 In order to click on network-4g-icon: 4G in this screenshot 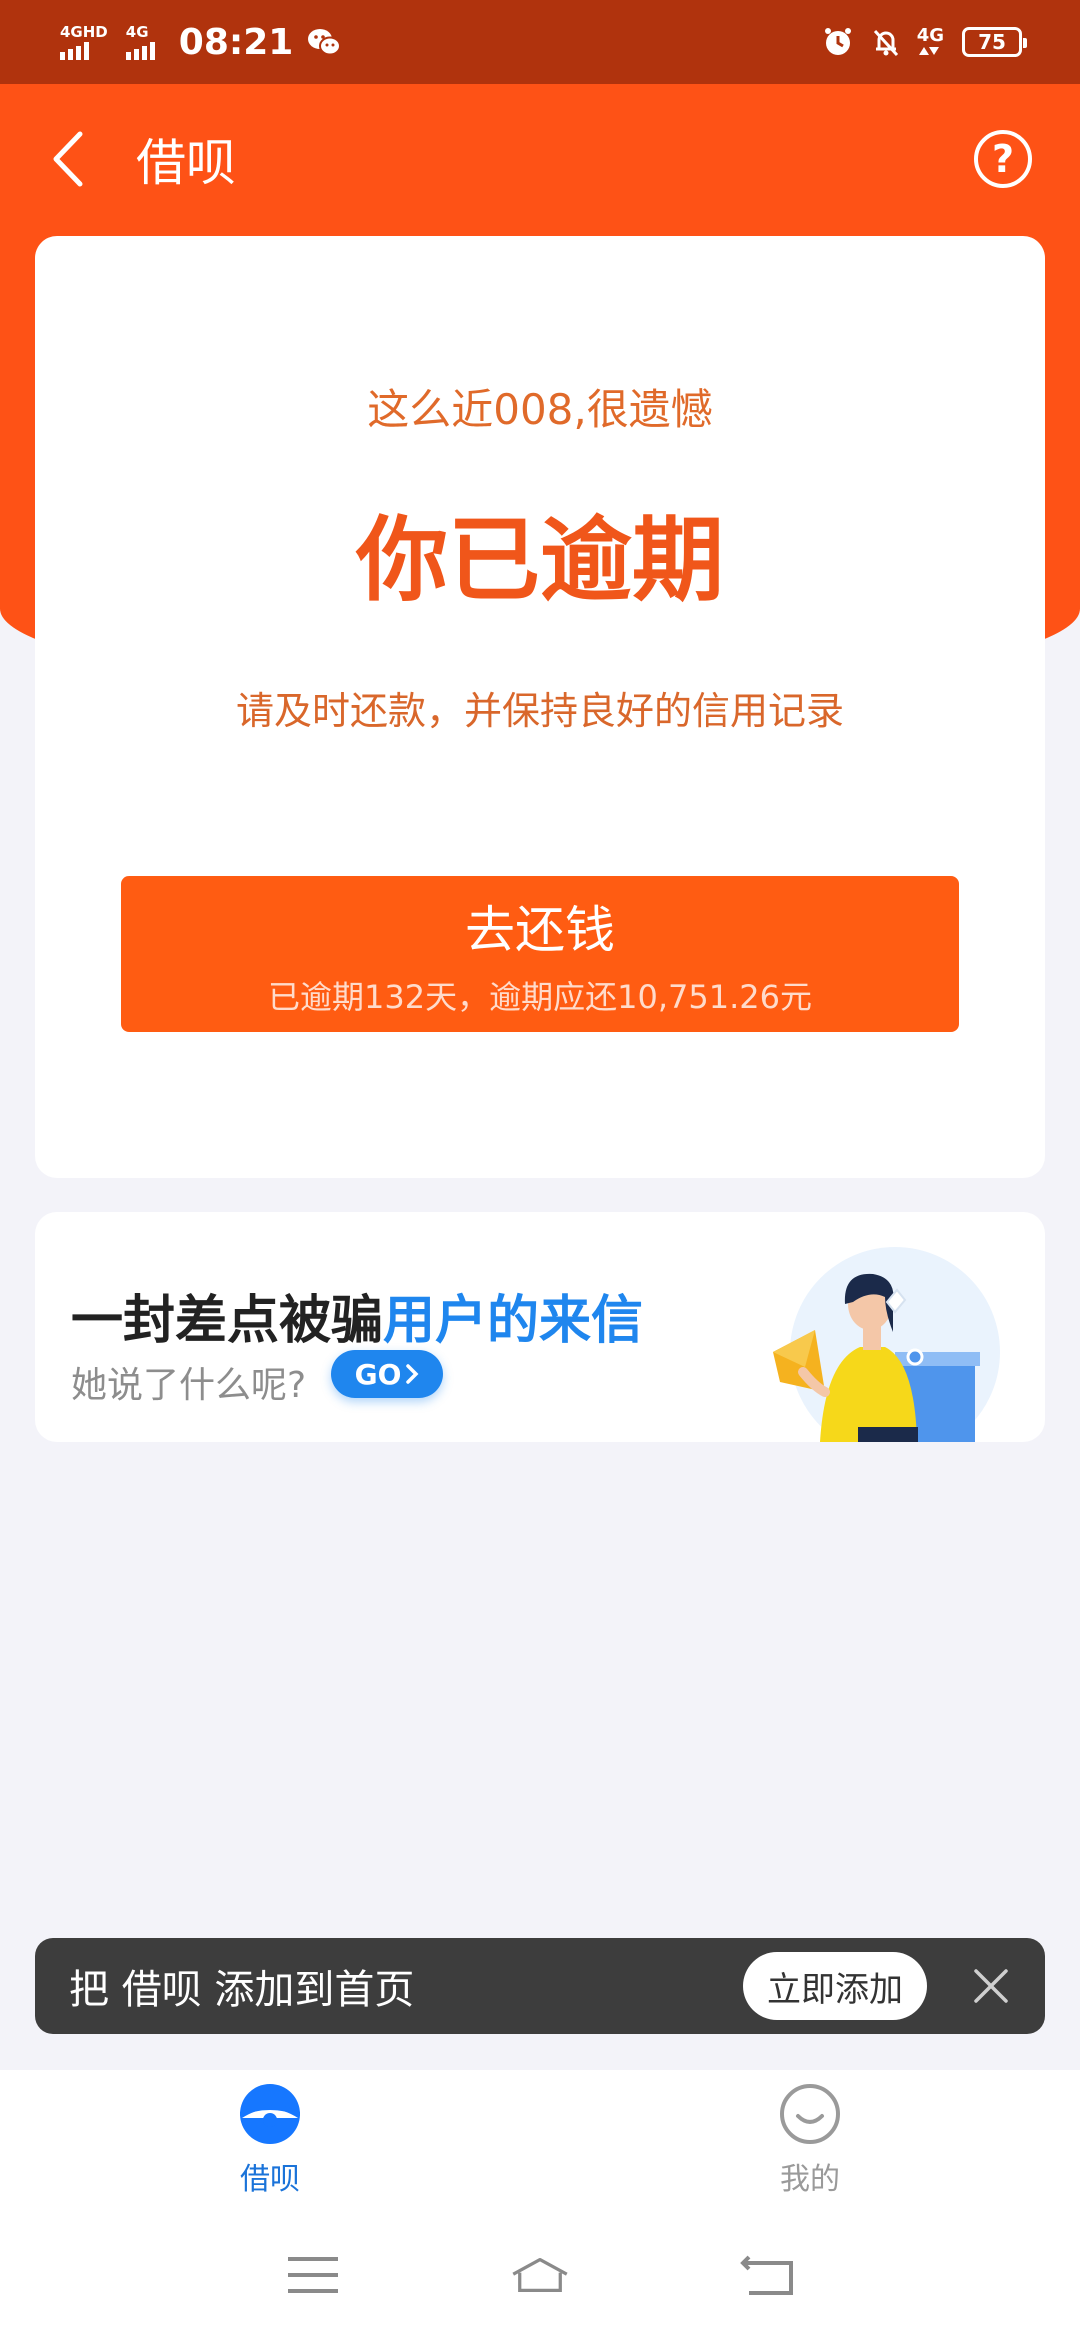, I will do `click(930, 42)`.